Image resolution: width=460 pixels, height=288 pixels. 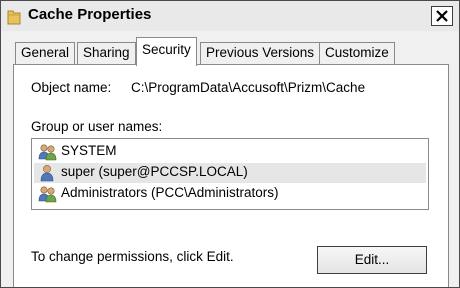 What do you see at coordinates (97, 126) in the screenshot?
I see `group-or-user-names-label: Group or user names:` at bounding box center [97, 126].